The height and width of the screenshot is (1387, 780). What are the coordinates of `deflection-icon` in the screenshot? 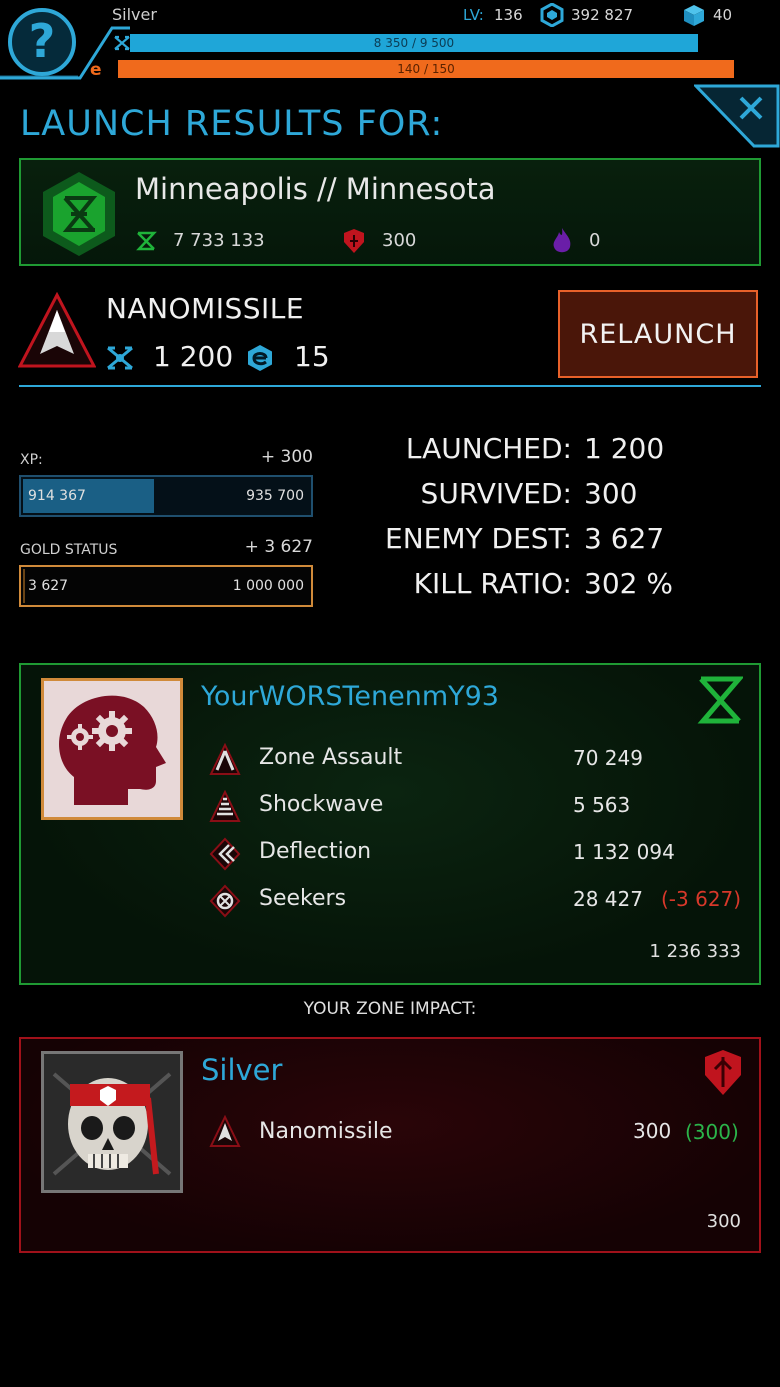 It's located at (225, 854).